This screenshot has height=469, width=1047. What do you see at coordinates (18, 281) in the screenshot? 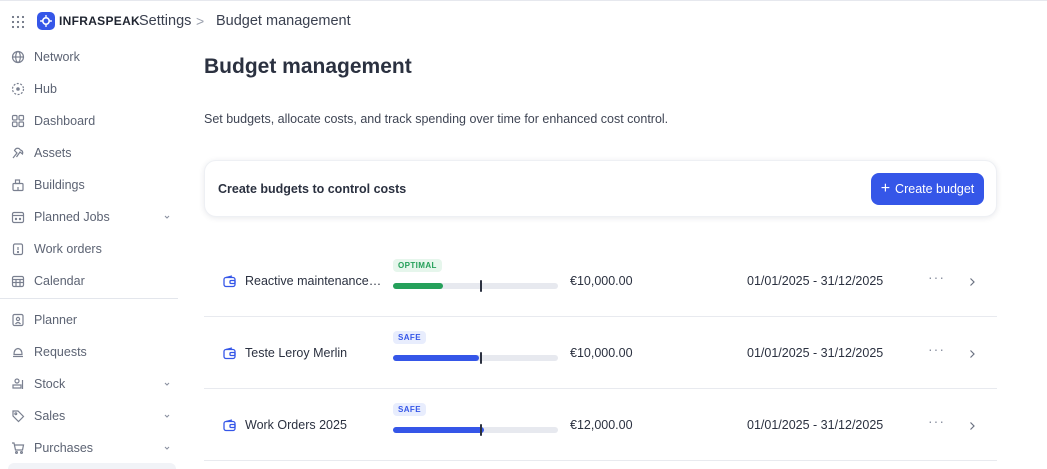
I see `calendar-icon` at bounding box center [18, 281].